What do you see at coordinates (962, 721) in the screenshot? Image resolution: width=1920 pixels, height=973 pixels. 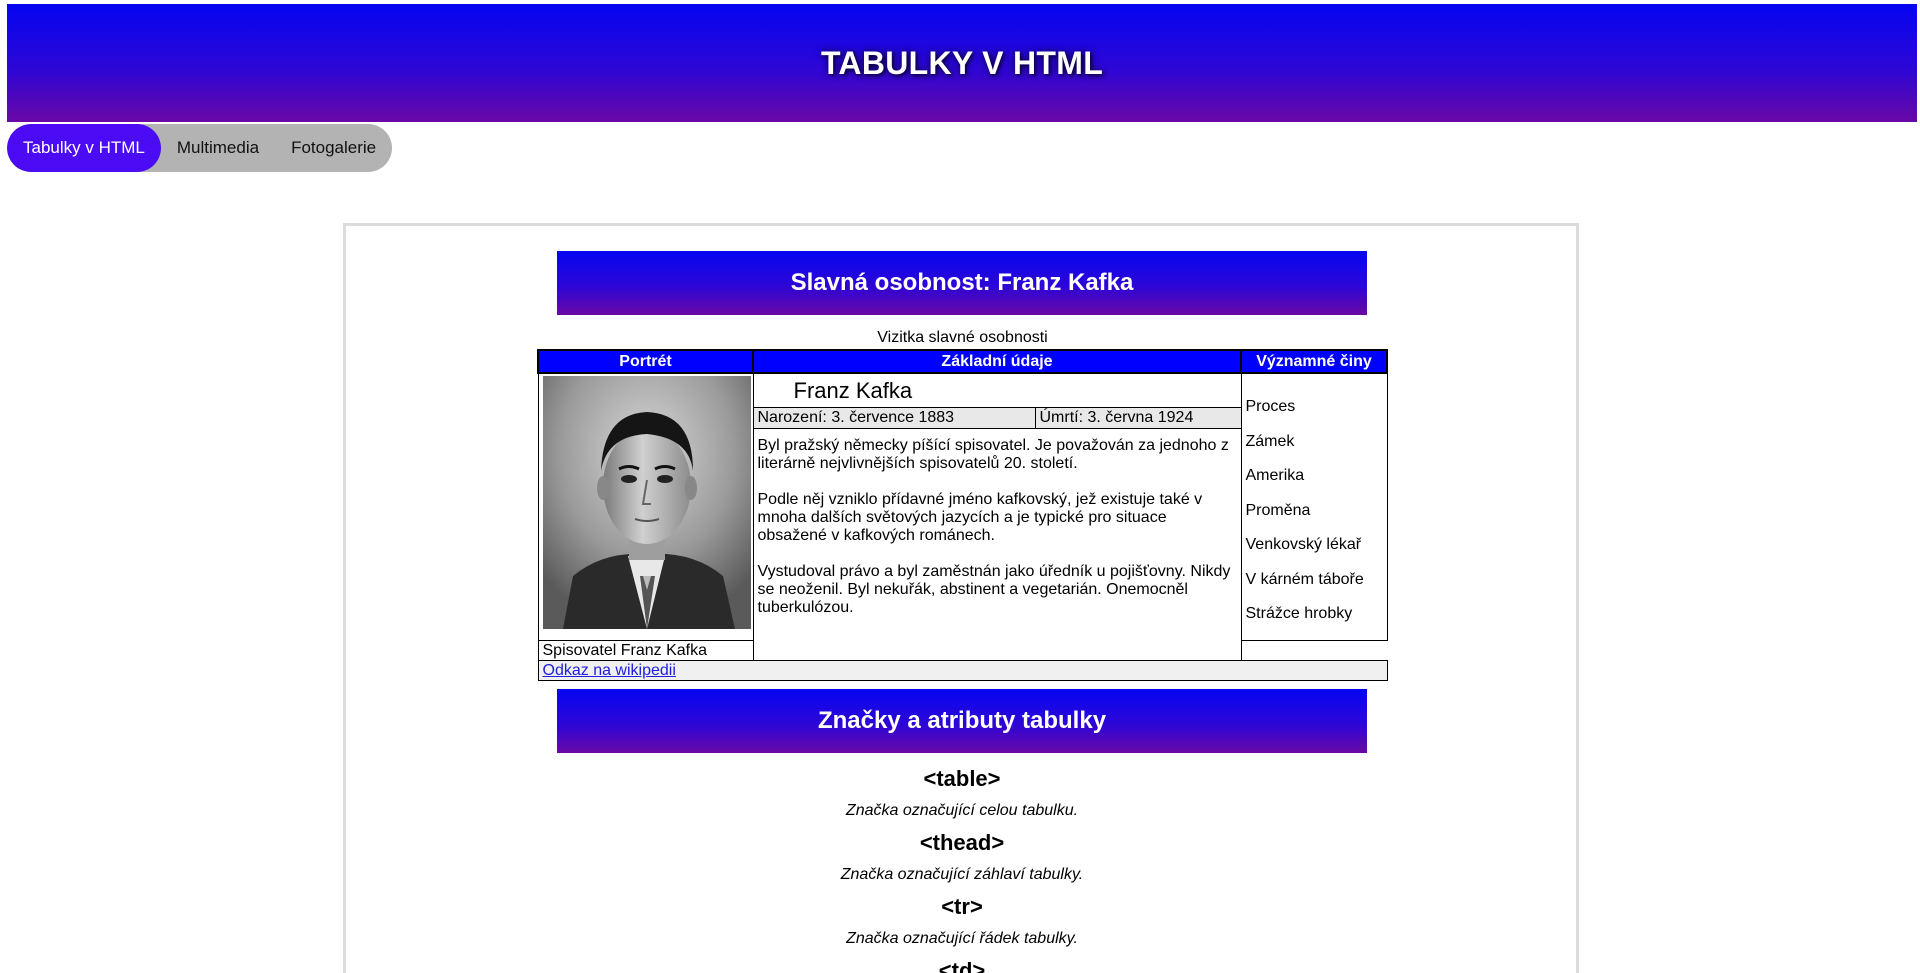 I see `section-title-tags: Značky a atributy tabulky` at bounding box center [962, 721].